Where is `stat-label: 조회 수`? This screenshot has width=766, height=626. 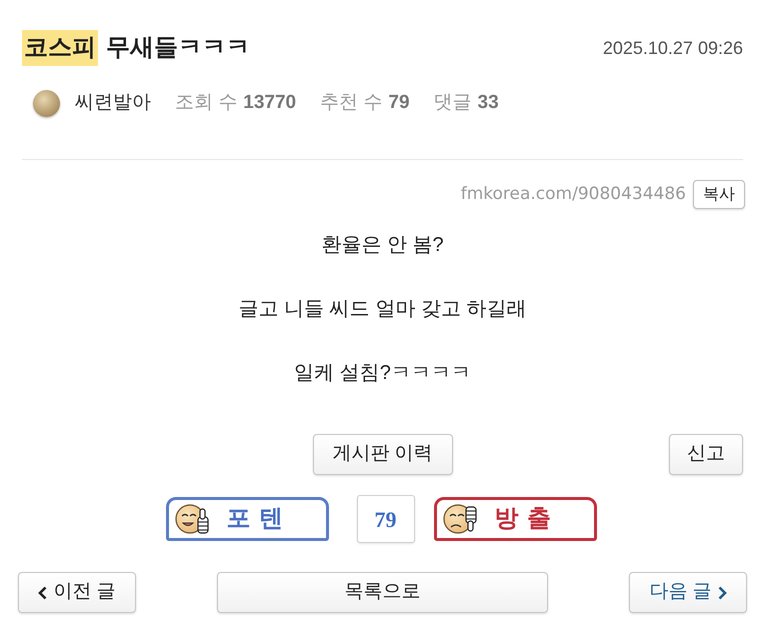 stat-label: 조회 수 is located at coordinates (206, 102).